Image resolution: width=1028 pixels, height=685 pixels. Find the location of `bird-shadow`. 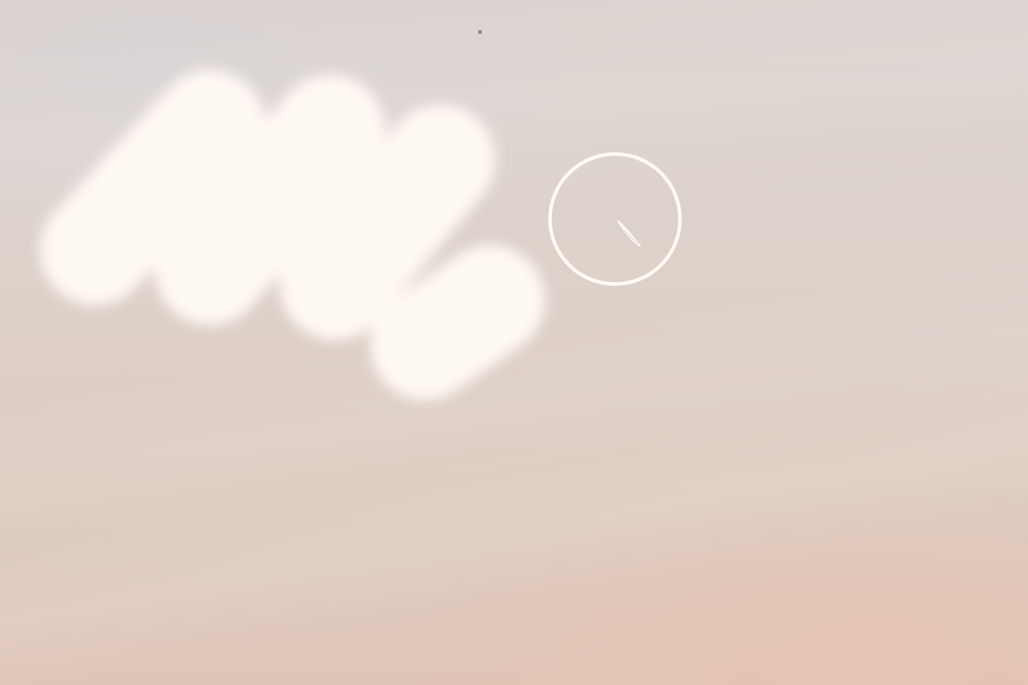

bird-shadow is located at coordinates (631, 237).